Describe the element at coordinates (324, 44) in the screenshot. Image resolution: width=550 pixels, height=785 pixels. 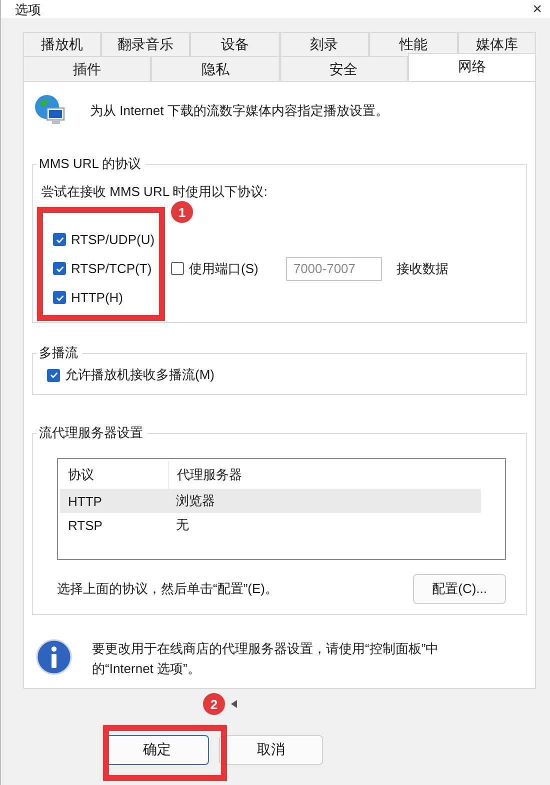
I see `tab: 刻录` at that location.